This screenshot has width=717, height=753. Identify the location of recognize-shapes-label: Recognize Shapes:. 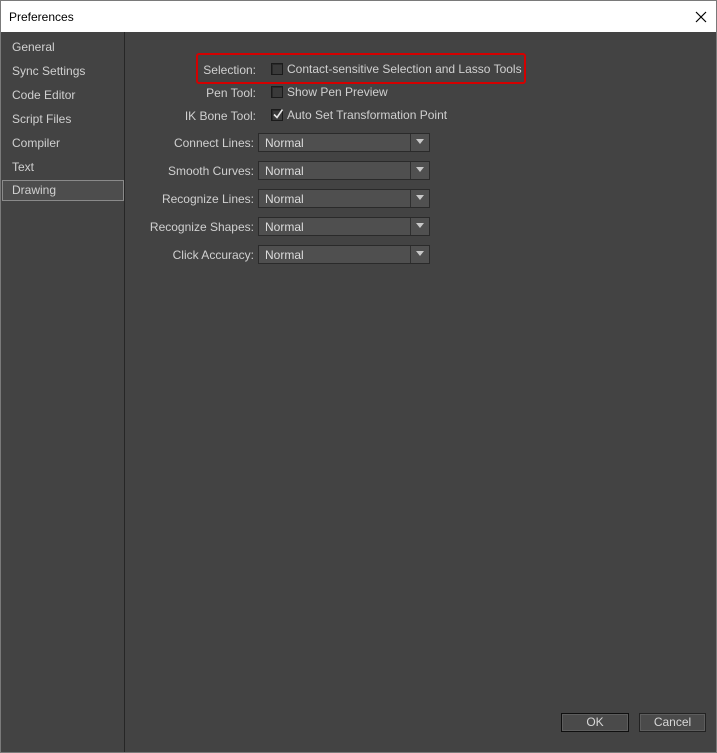
(201, 227).